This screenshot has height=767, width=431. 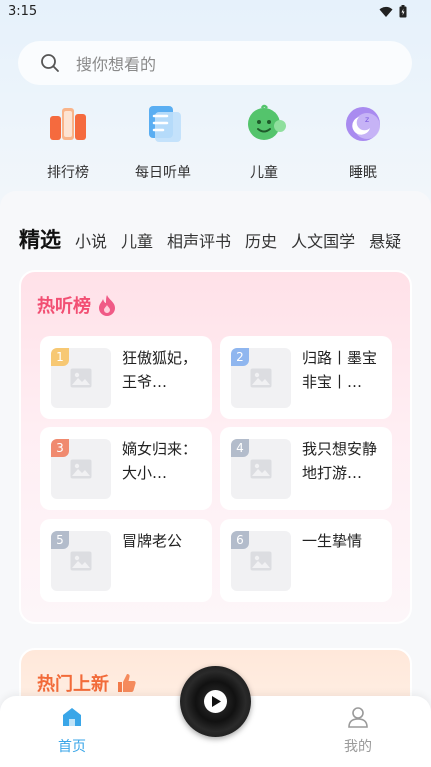 I want to click on ranking-icon, so click(x=68, y=124).